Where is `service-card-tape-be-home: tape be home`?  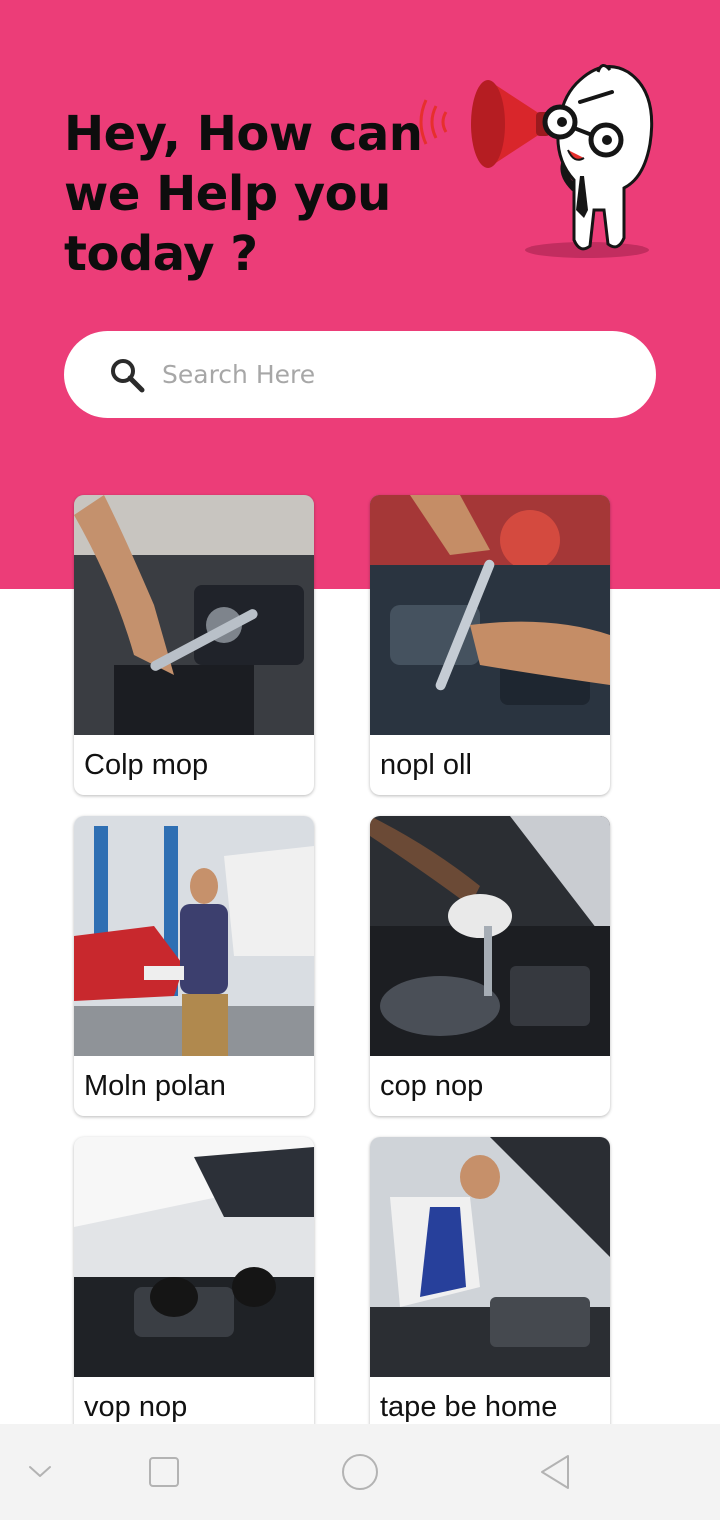 service-card-tape-be-home: tape be home is located at coordinates (490, 1287).